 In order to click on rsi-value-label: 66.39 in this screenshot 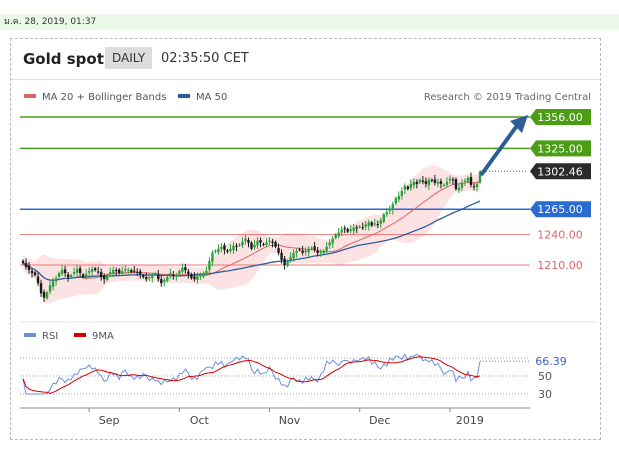, I will do `click(551, 361)`.